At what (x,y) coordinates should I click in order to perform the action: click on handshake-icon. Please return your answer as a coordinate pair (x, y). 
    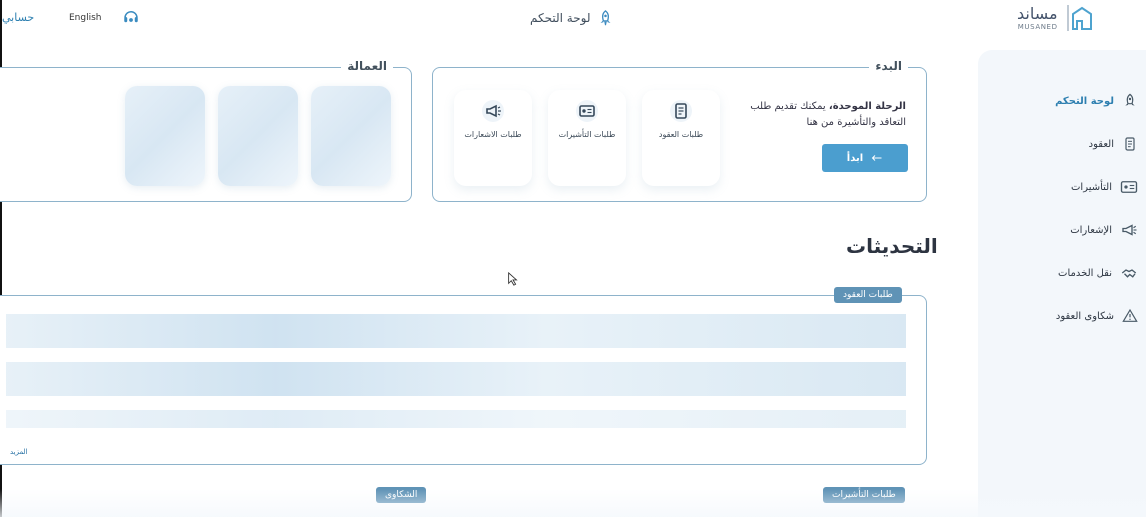
    Looking at the image, I should click on (1129, 273).